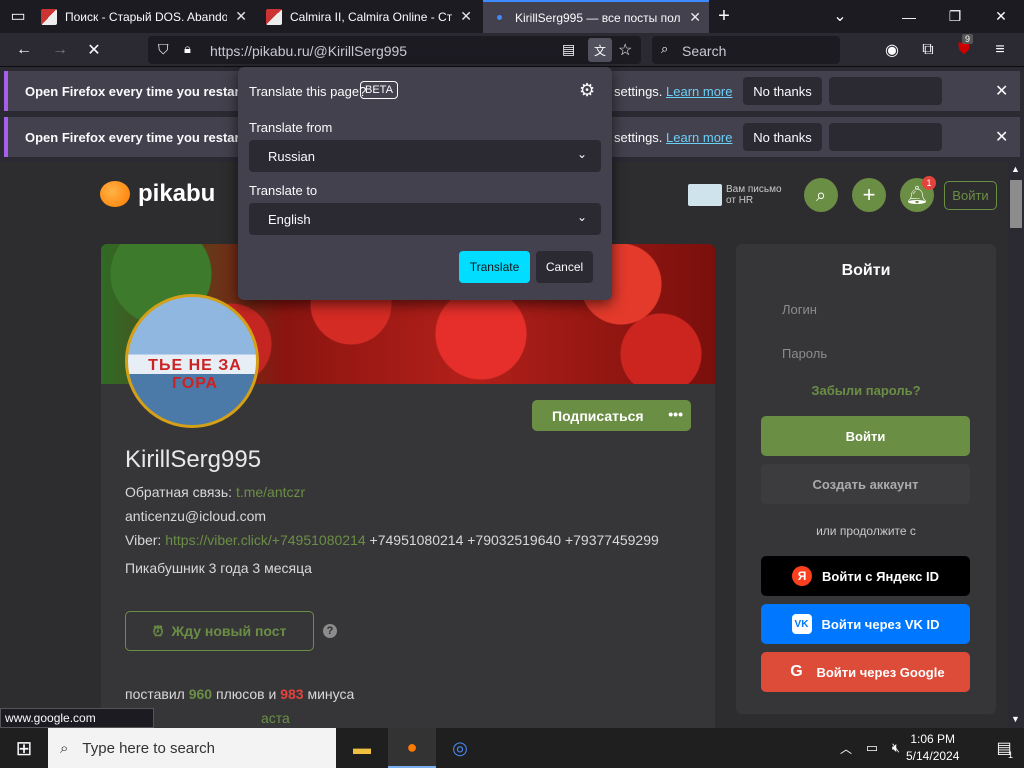 The height and width of the screenshot is (768, 1024). What do you see at coordinates (308, 51) in the screenshot?
I see `url-text: https://pikabu.ru/@KirillSerg995` at bounding box center [308, 51].